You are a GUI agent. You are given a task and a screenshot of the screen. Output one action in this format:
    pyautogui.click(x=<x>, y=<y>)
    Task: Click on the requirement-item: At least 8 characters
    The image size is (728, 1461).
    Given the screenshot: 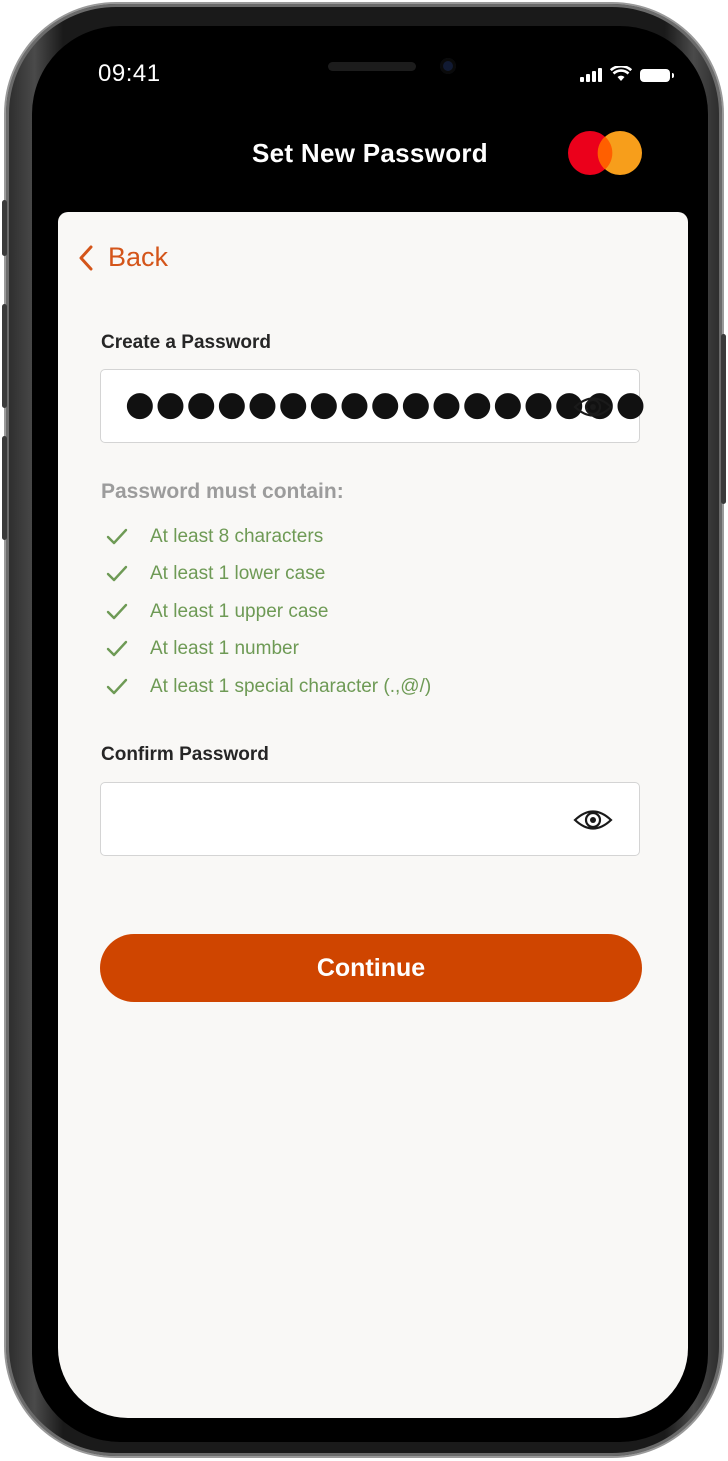 What is the action you would take?
    pyautogui.click(x=268, y=537)
    